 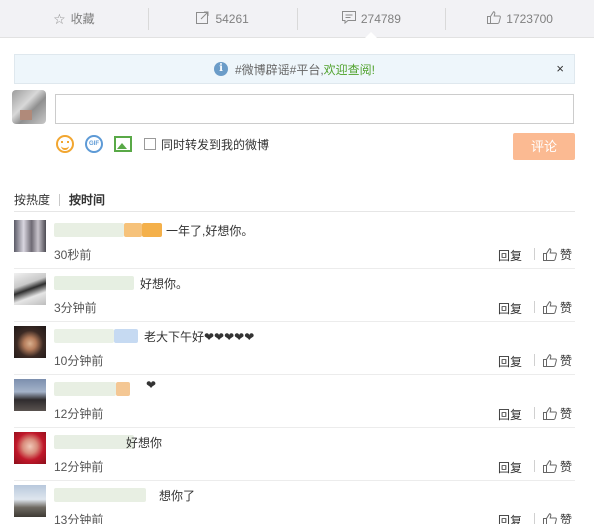 I want to click on compose-tools: GIF 同时转发到我的微博, so click(x=162, y=144).